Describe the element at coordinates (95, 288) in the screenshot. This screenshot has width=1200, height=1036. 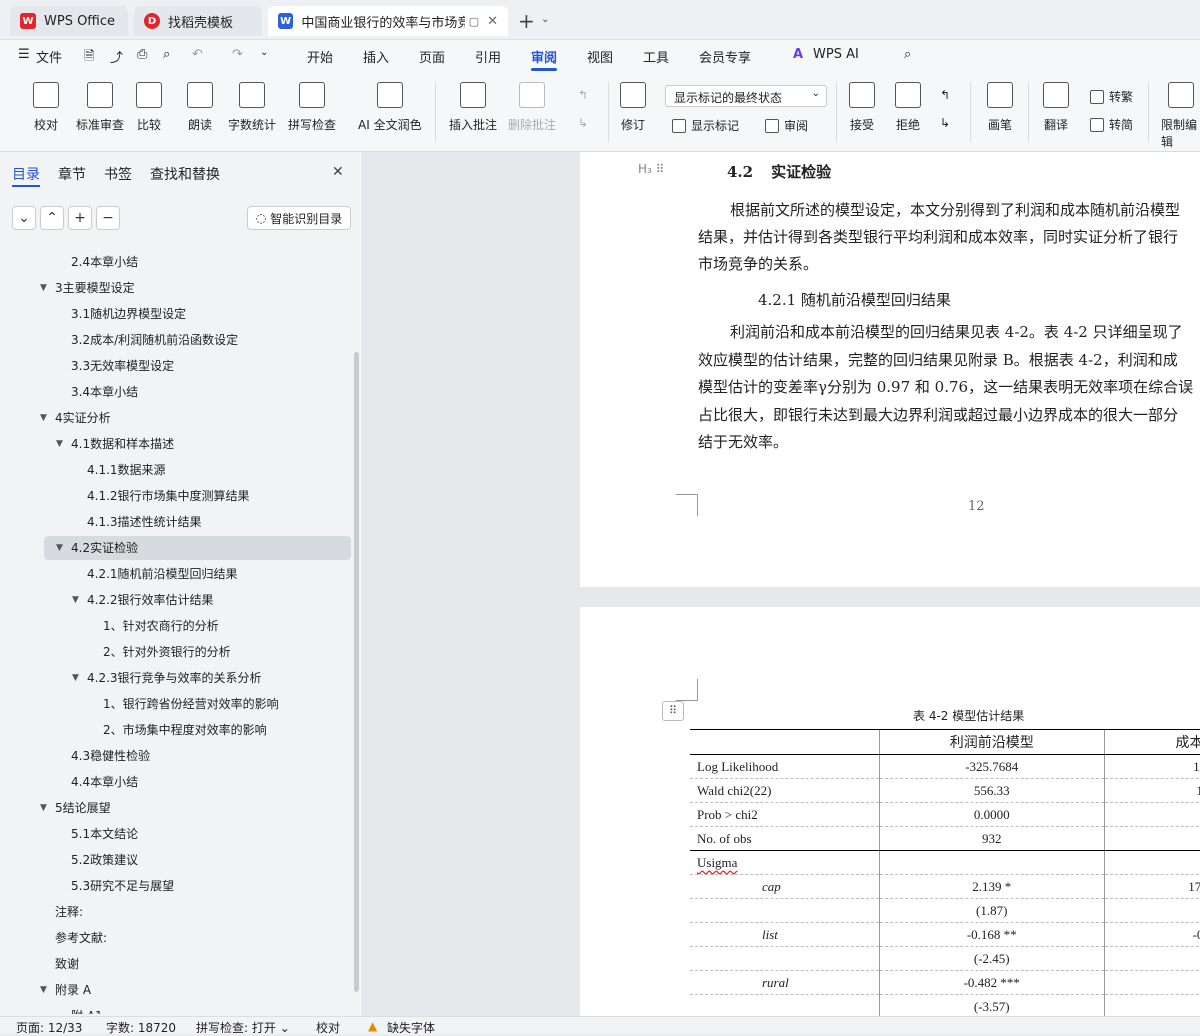
I see `toc-item: ▼3主要模型设定` at that location.